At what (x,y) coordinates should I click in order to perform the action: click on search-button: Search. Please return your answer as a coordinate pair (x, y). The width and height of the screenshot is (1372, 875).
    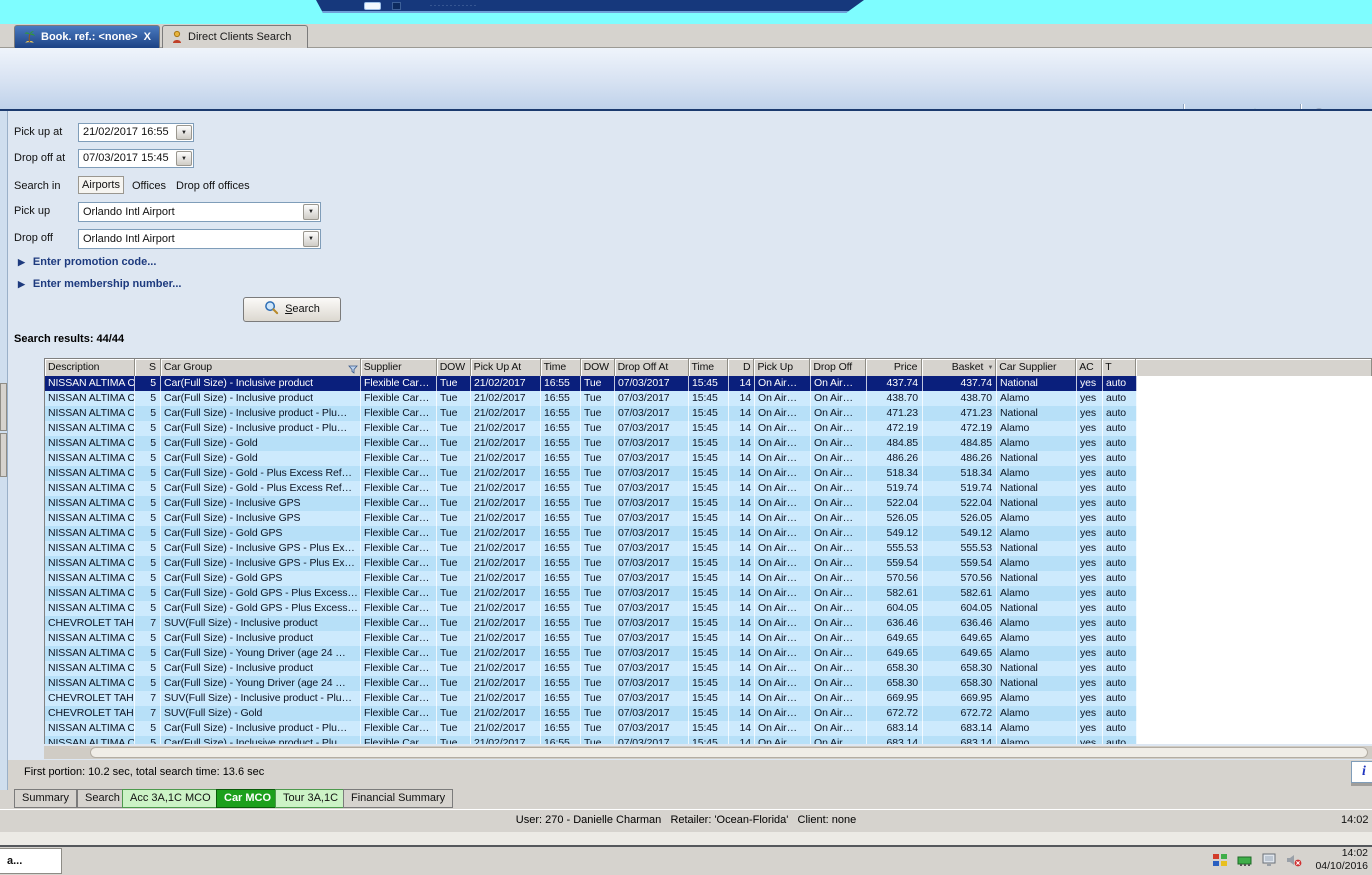
    Looking at the image, I should click on (292, 309).